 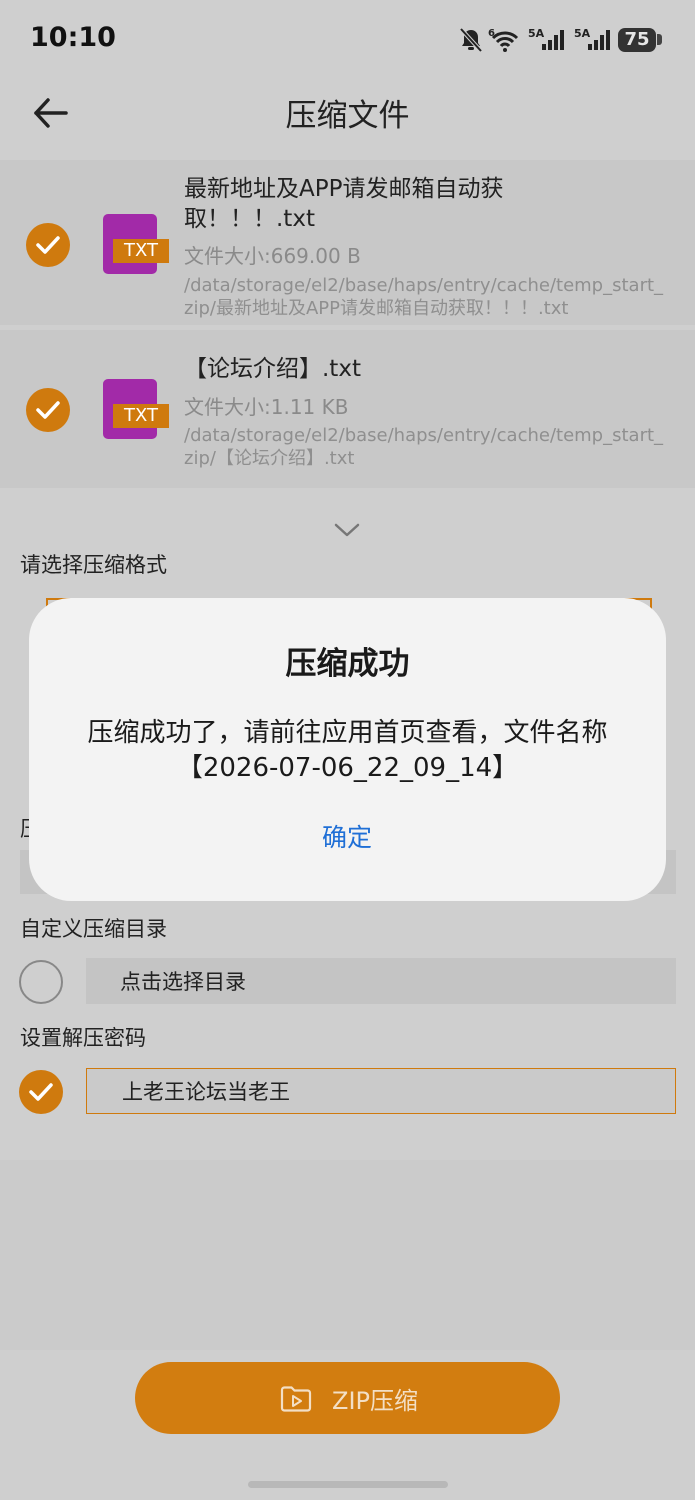 I want to click on wifi-label: 6, so click(x=491, y=33).